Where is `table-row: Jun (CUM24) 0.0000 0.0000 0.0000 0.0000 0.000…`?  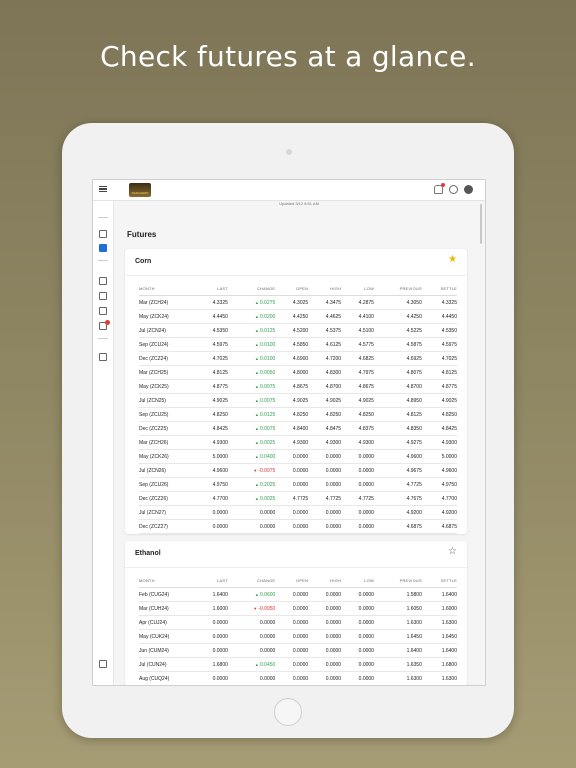 table-row: Jun (CUM24) 0.0000 0.0000 0.0000 0.0000 0.000… is located at coordinates (298, 650).